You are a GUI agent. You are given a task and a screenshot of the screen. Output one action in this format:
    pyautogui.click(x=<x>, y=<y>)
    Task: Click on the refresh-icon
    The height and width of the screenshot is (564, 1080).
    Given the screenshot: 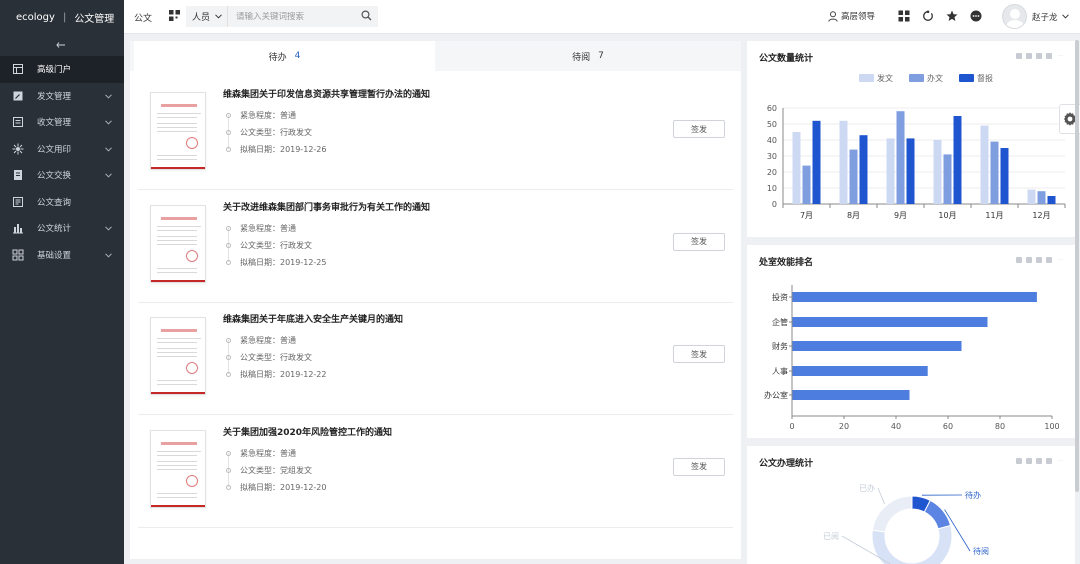 What is the action you would take?
    pyautogui.click(x=928, y=17)
    